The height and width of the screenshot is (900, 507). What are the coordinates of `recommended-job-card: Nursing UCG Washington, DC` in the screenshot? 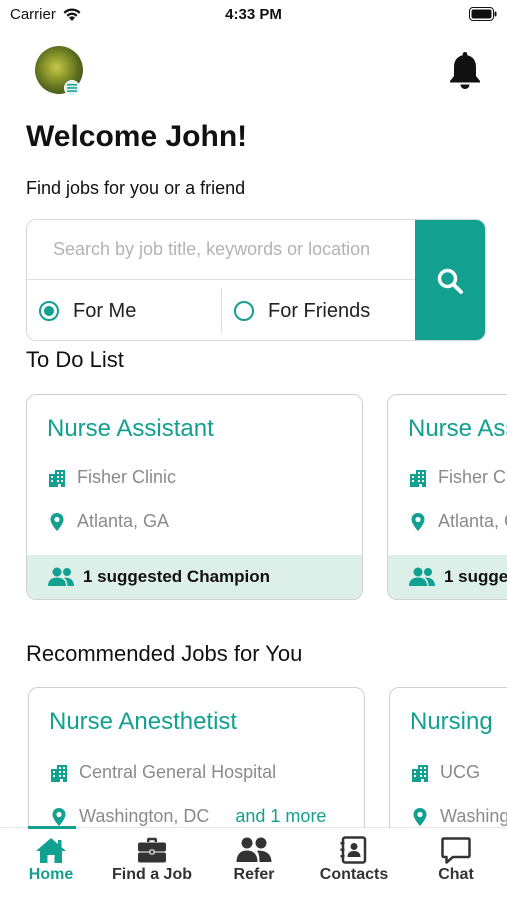 It's located at (448, 757).